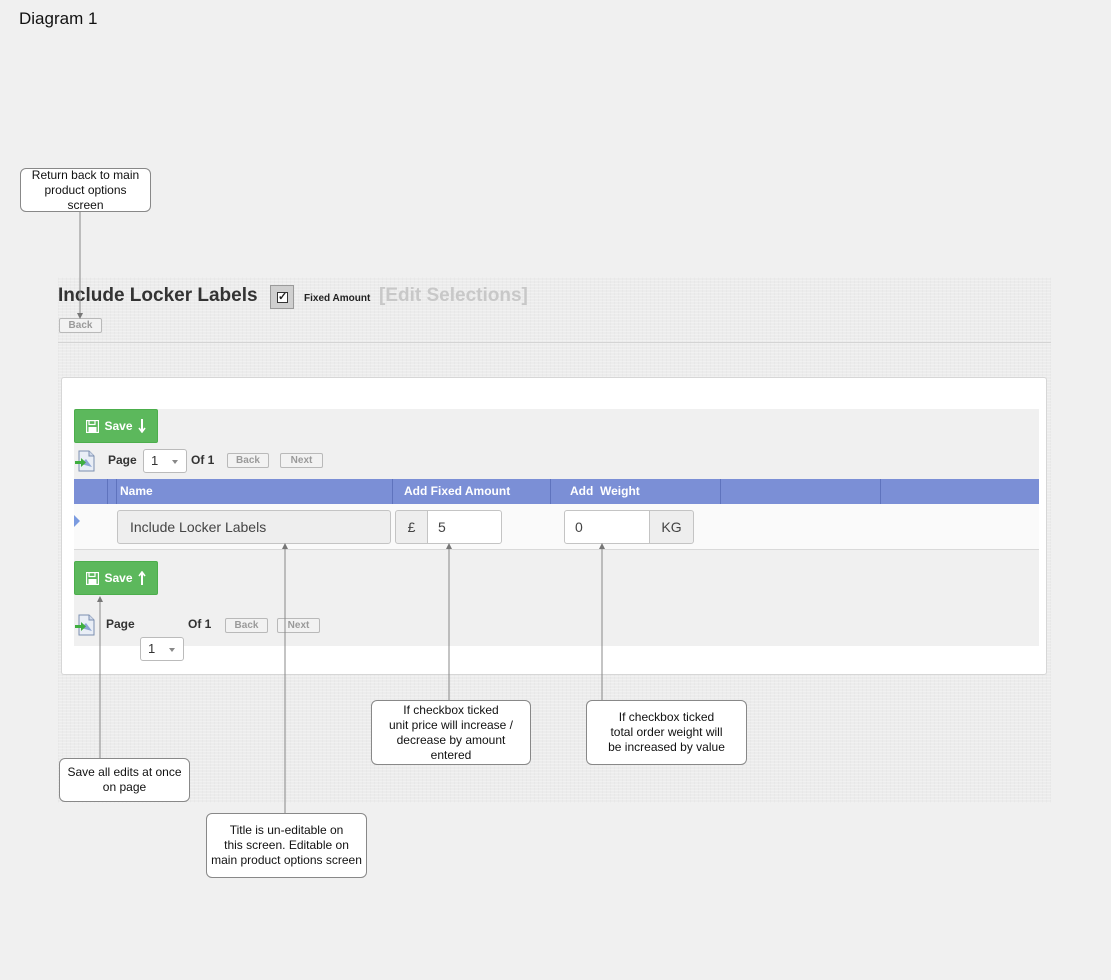 Image resolution: width=1111 pixels, height=980 pixels. What do you see at coordinates (85, 197) in the screenshot?
I see `callout-line: product options screen` at bounding box center [85, 197].